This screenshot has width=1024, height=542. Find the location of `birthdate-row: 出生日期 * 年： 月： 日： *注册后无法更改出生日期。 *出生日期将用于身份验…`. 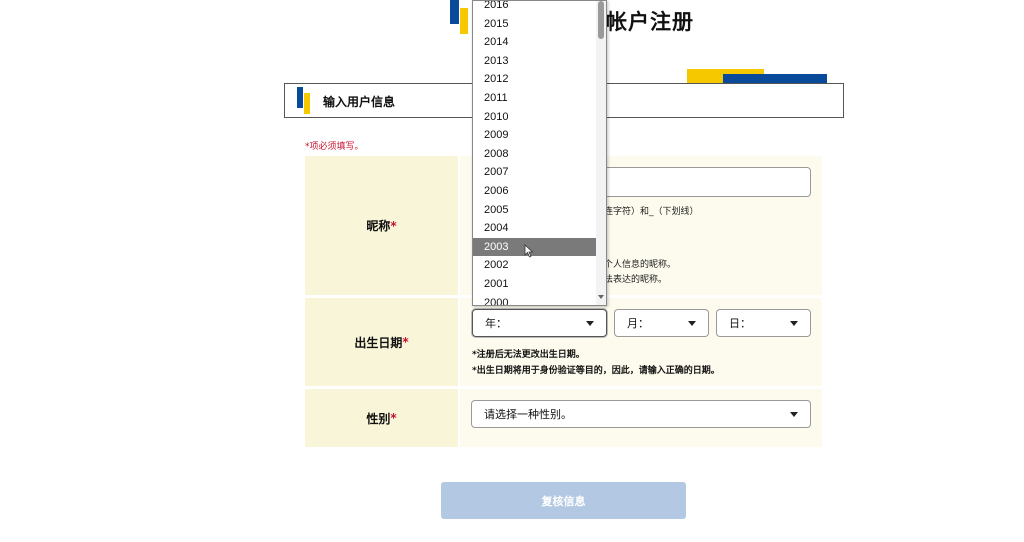

birthdate-row: 出生日期 * 年： 月： 日： *注册后无法更改出生日期。 *出生日期将用于身份验… is located at coordinates (563, 342).